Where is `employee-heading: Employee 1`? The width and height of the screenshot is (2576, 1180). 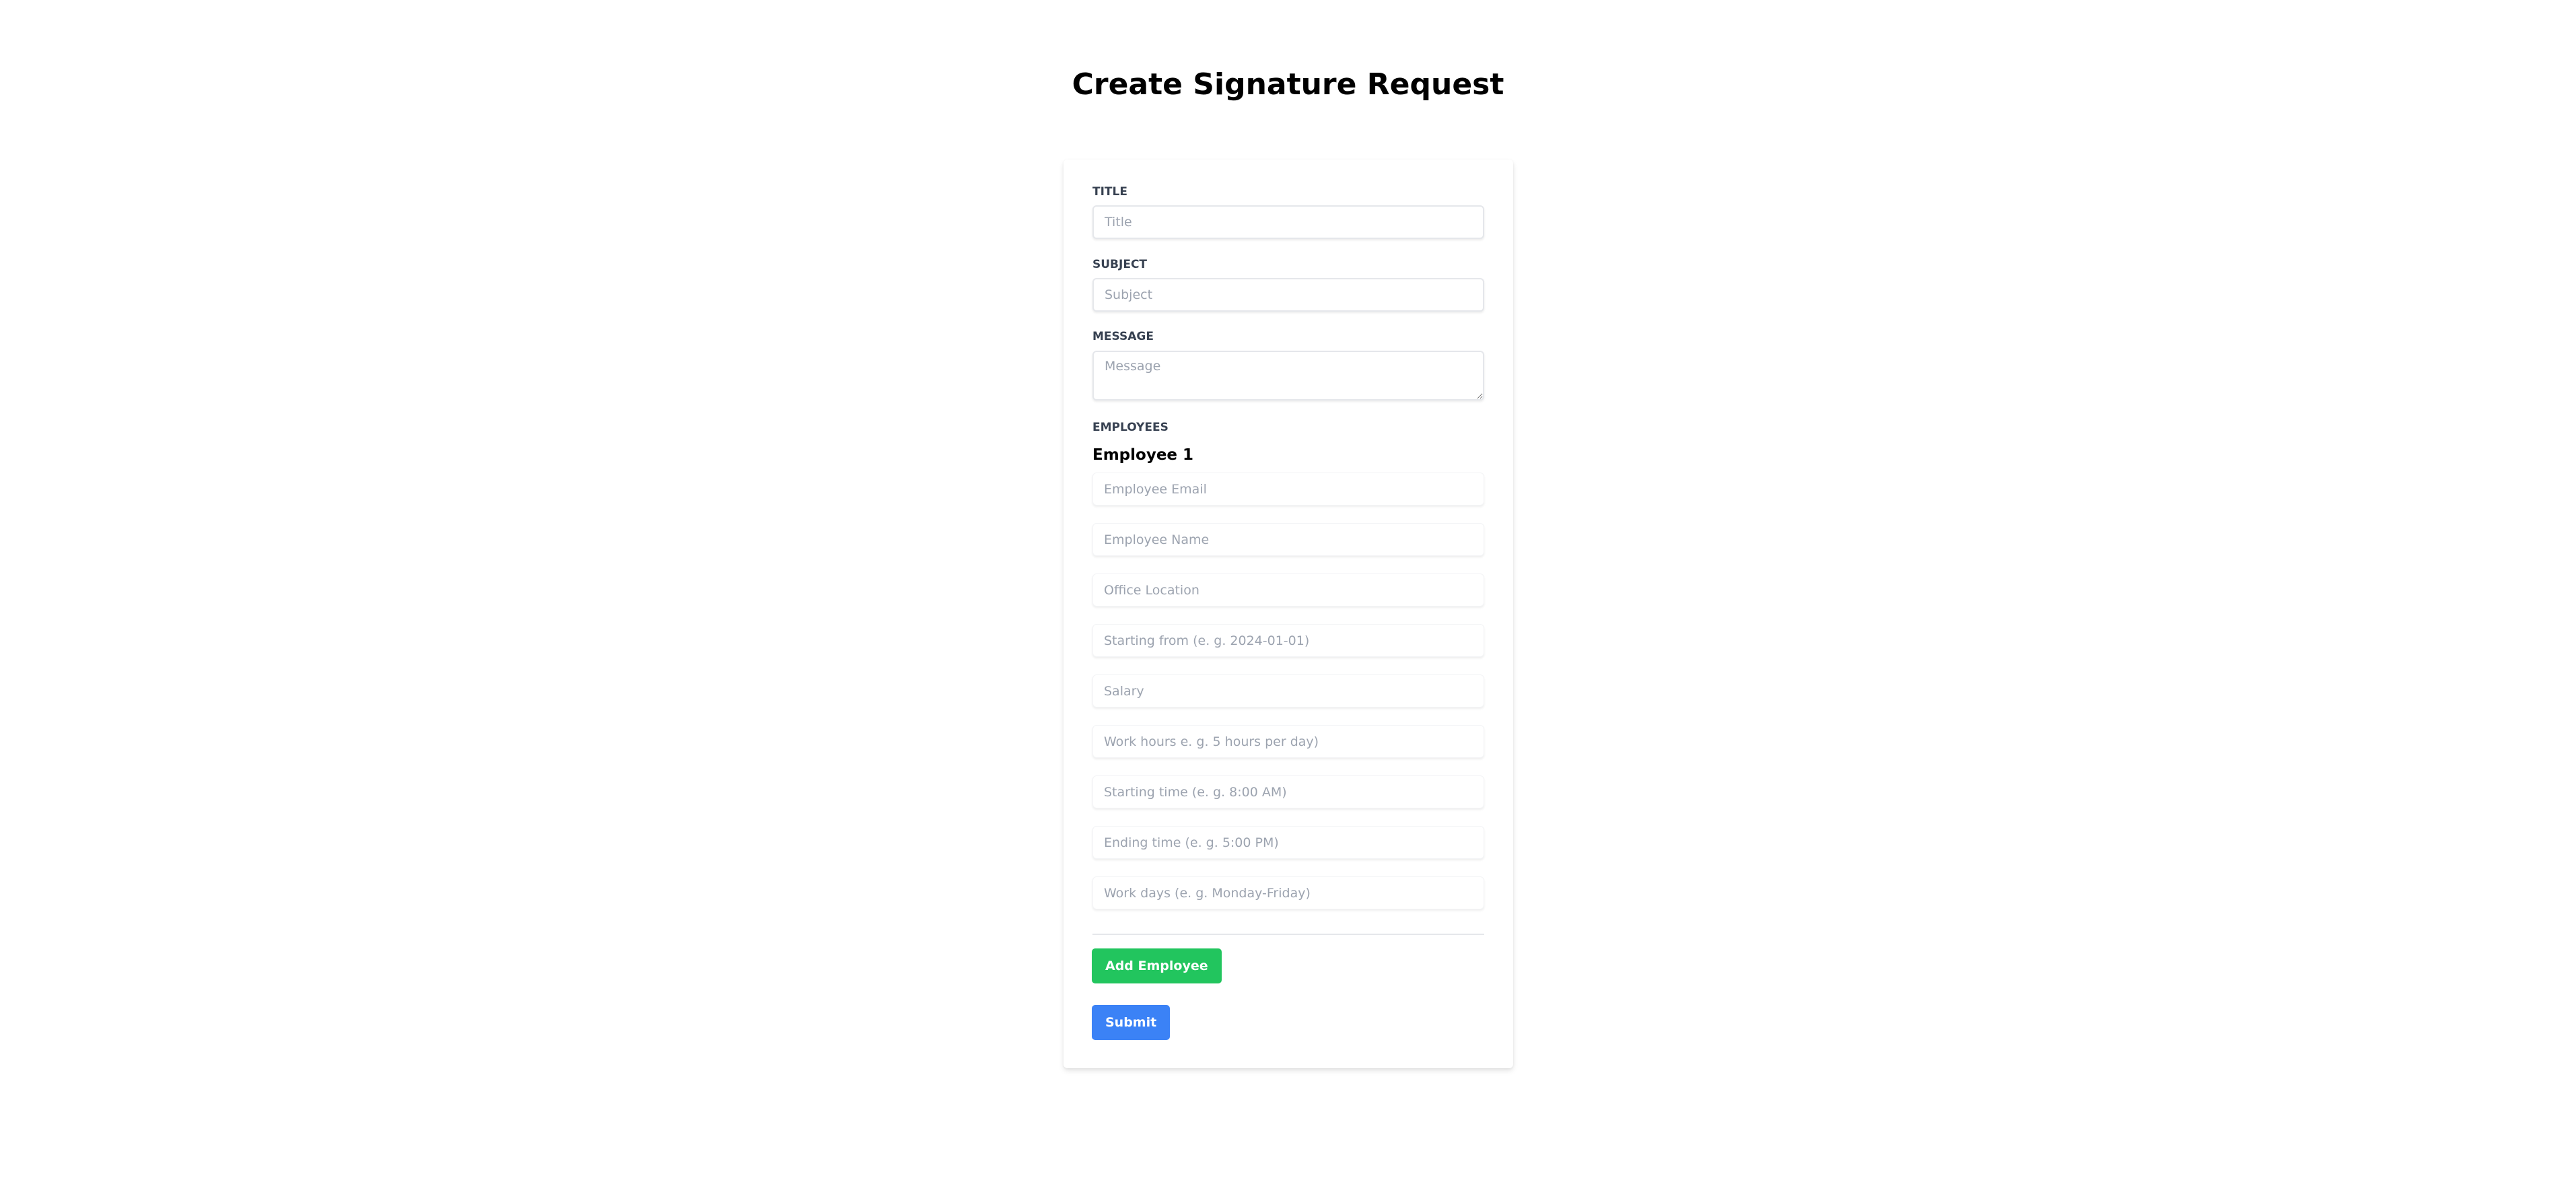
employee-heading: Employee 1 is located at coordinates (1143, 455).